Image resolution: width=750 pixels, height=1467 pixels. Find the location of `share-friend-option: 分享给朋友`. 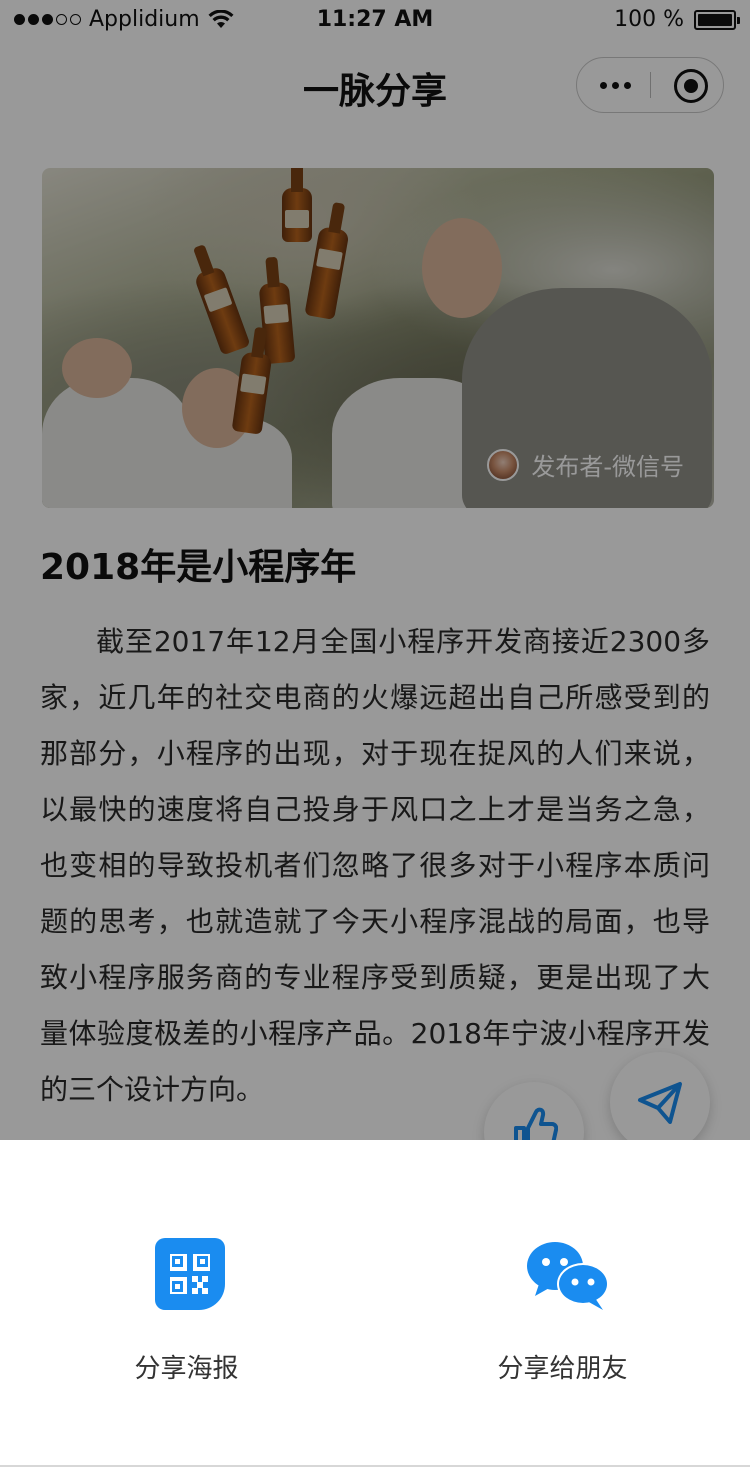

share-friend-option: 分享给朋友 is located at coordinates (562, 1303).